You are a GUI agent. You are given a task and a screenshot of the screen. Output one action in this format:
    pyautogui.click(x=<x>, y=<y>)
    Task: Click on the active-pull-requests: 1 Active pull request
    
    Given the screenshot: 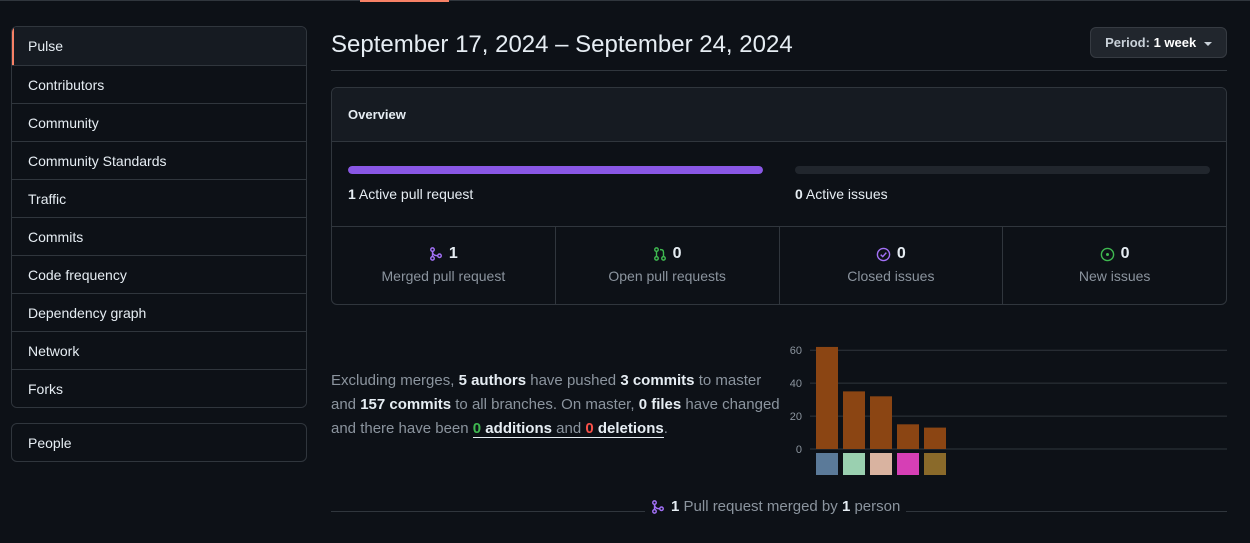 What is the action you would take?
    pyautogui.click(x=410, y=194)
    